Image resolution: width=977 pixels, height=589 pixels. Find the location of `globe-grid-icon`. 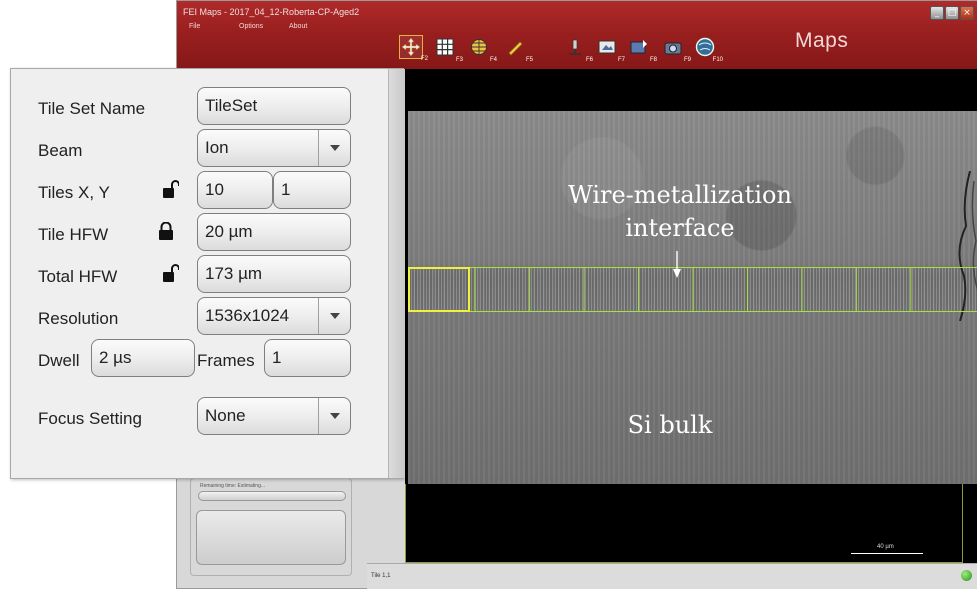

globe-grid-icon is located at coordinates (479, 47).